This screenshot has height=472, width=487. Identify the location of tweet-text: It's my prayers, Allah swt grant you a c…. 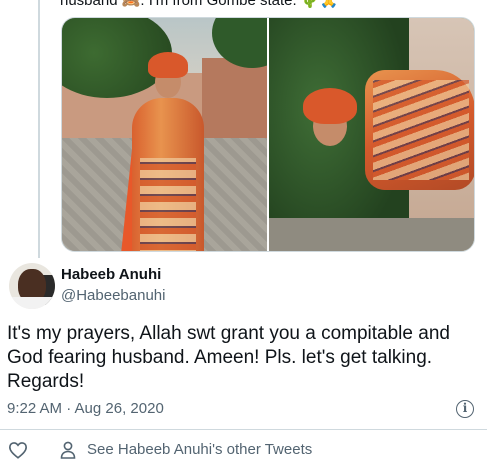
(228, 357).